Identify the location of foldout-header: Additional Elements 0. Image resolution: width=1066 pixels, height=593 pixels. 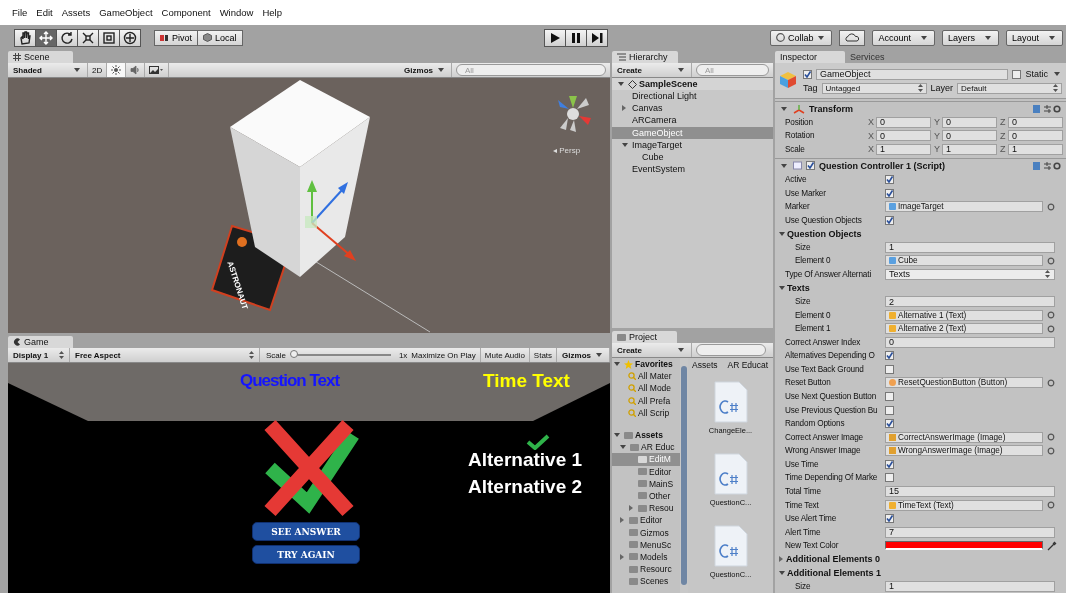
(828, 559).